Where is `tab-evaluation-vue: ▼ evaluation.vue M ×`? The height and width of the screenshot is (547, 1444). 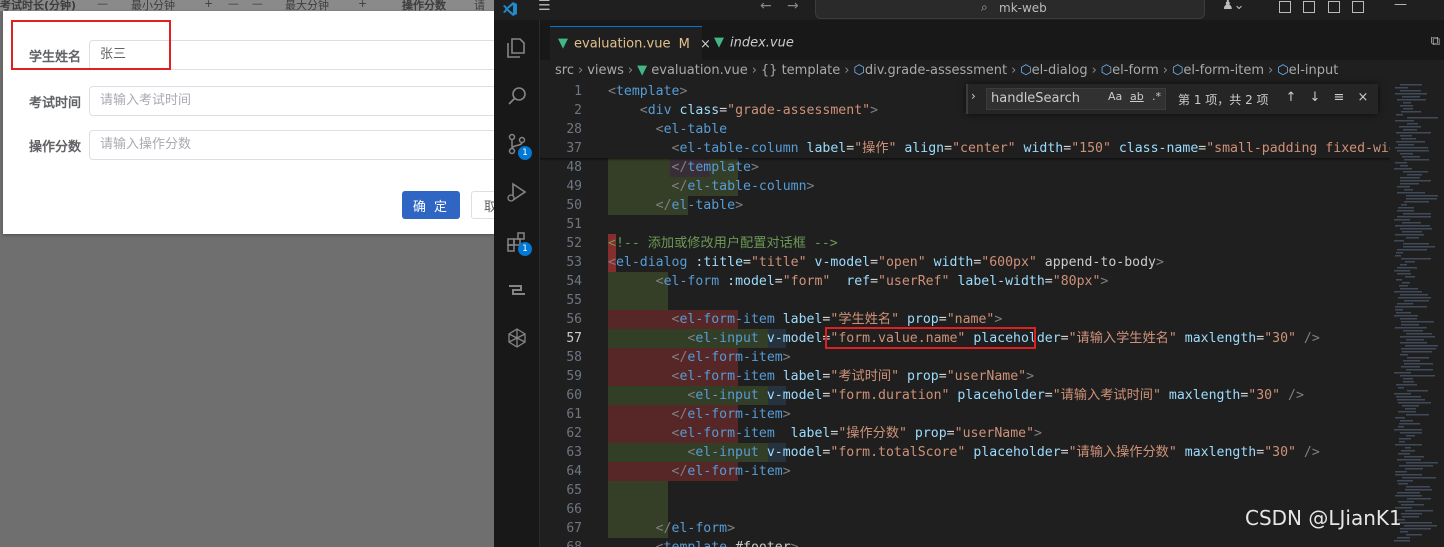 tab-evaluation-vue: ▼ evaluation.vue M × is located at coordinates (630, 43).